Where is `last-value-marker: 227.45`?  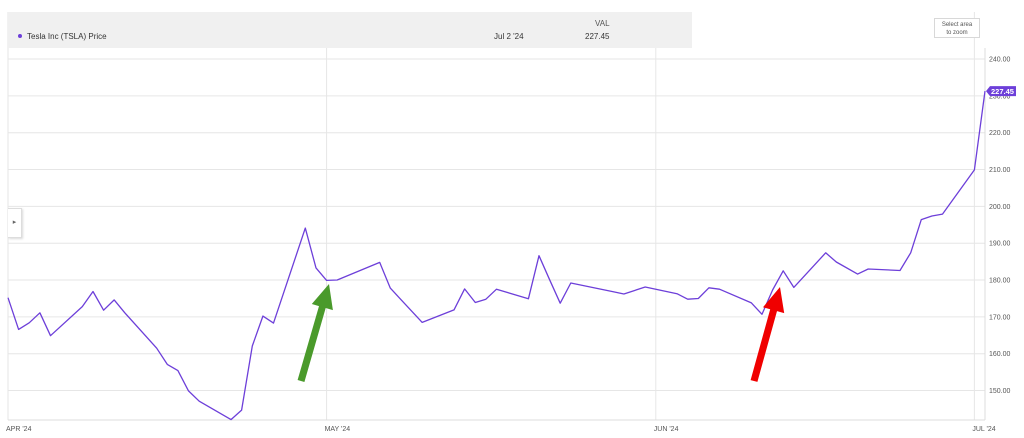 last-value-marker: 227.45 is located at coordinates (1001, 91).